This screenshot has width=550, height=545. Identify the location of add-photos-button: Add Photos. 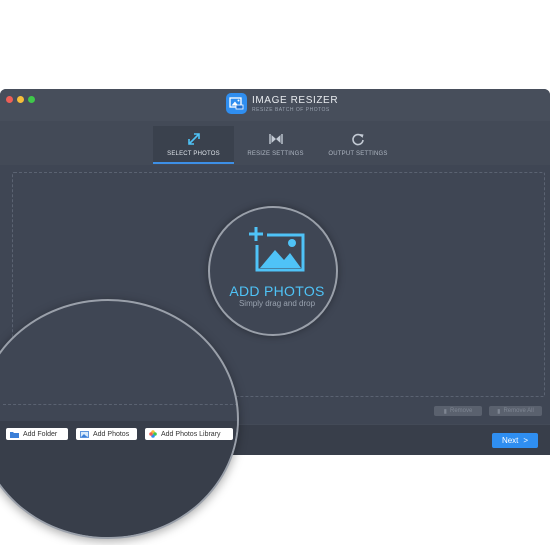
(106, 434).